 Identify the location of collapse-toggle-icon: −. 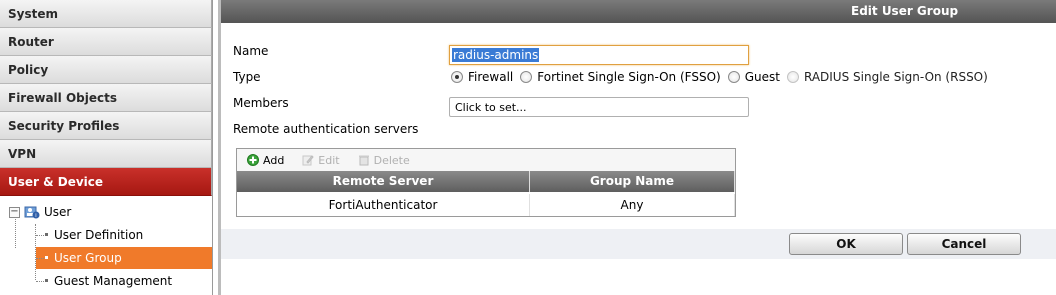
(14, 212).